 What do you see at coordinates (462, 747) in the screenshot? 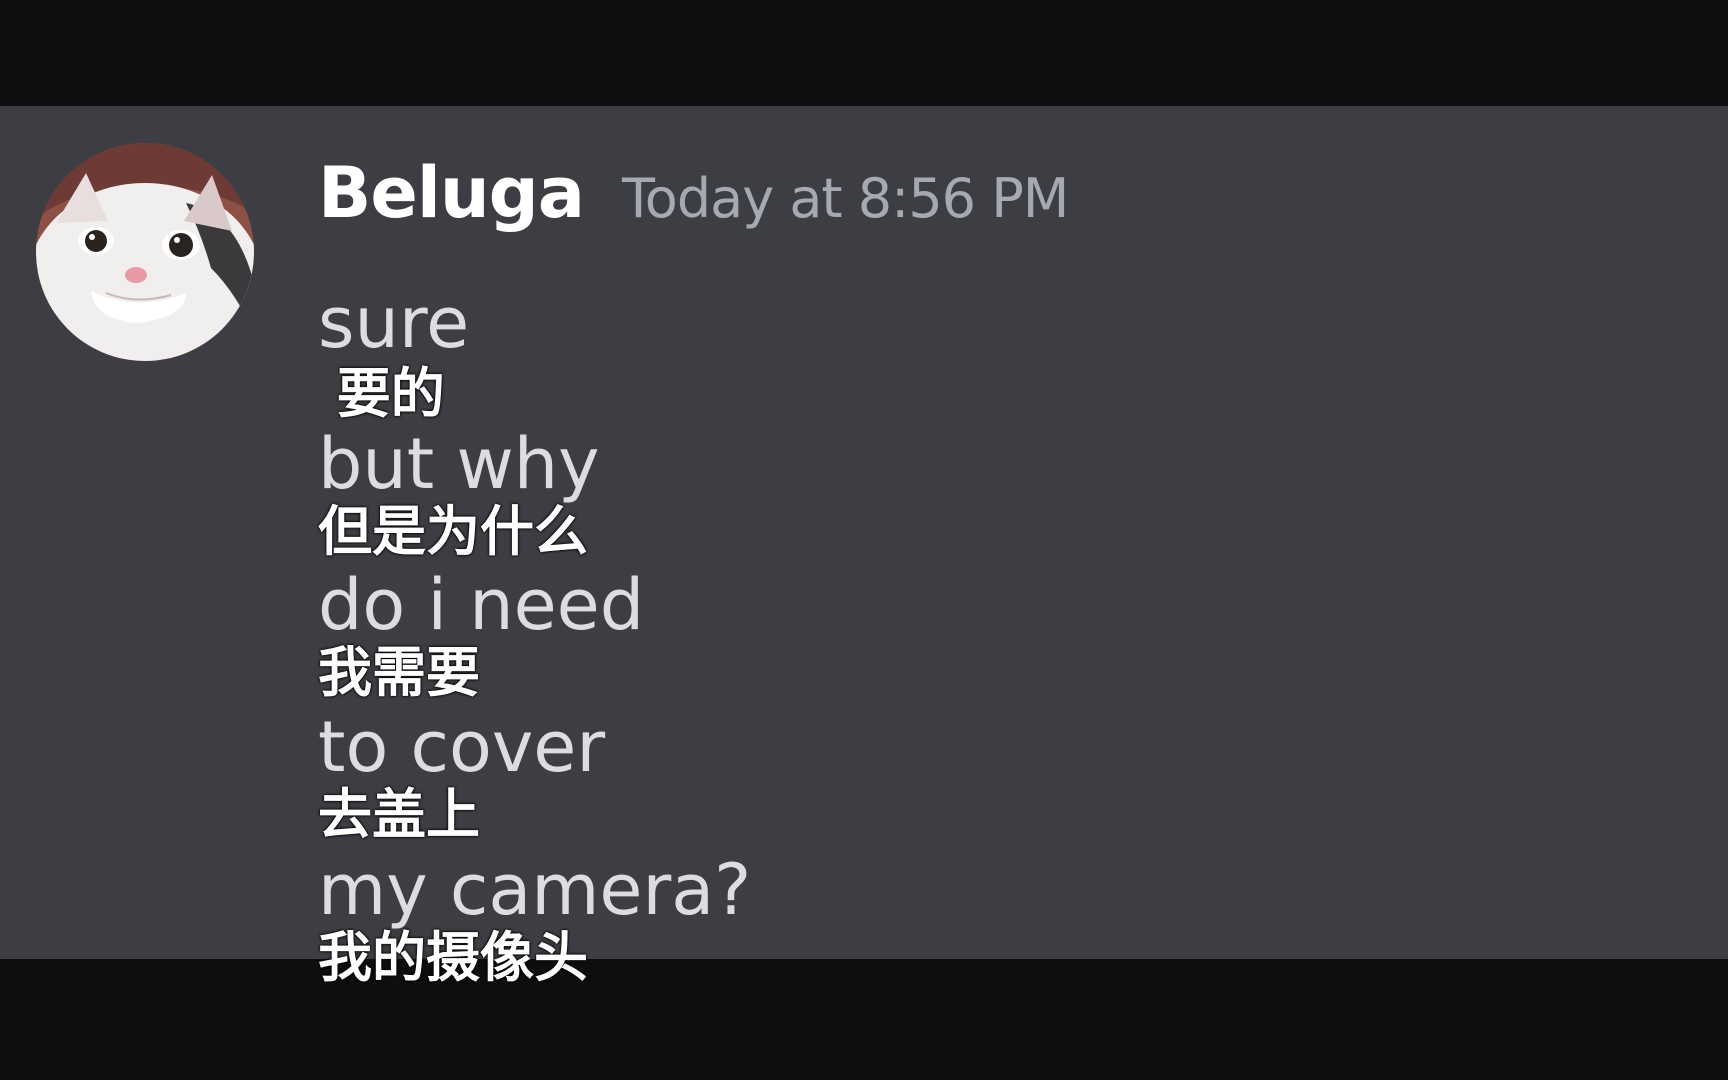
I see `message-line: to cover` at bounding box center [462, 747].